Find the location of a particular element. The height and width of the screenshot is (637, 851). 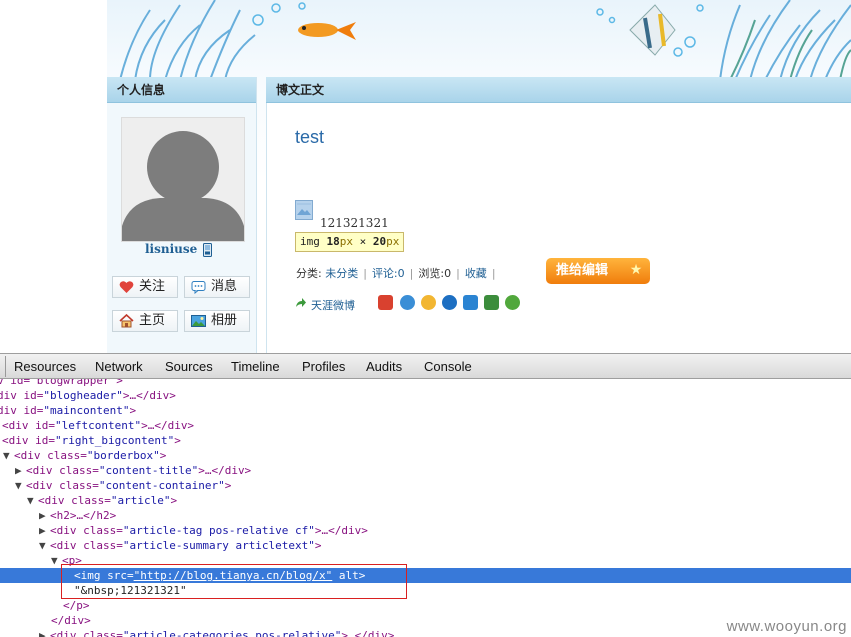

category-link: 未分类 is located at coordinates (341, 273).